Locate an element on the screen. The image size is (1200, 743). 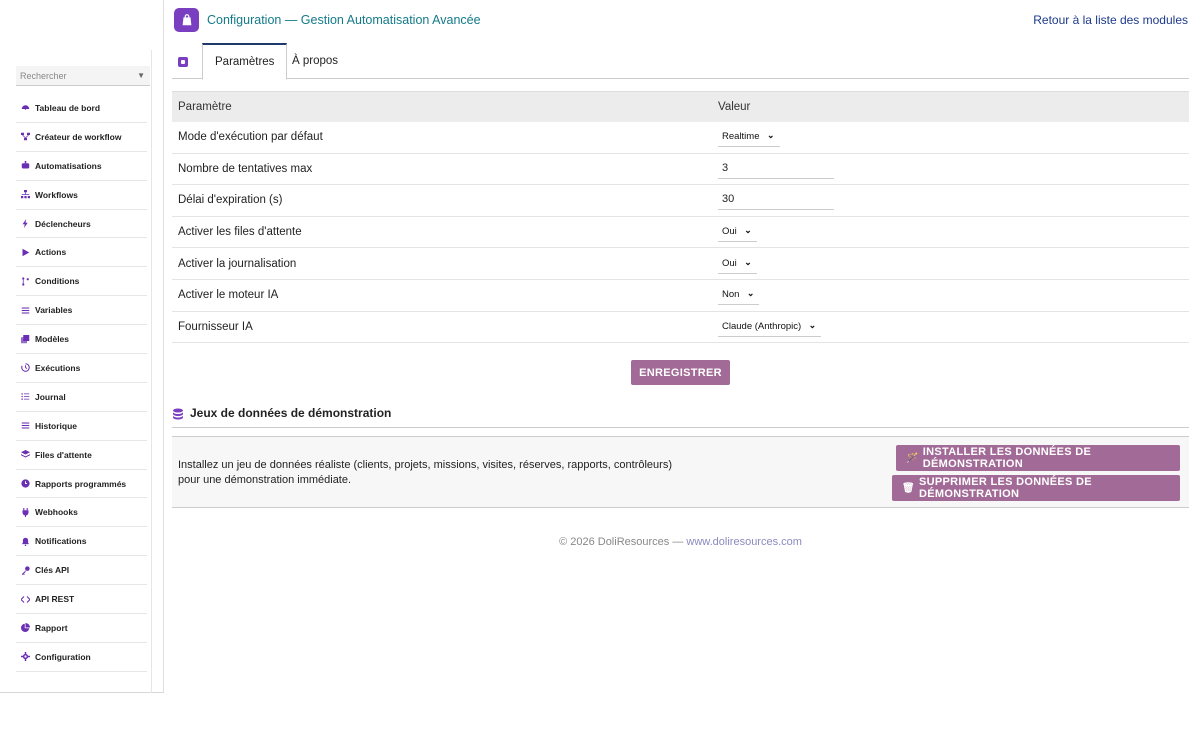
bars-icon is located at coordinates (25, 426).